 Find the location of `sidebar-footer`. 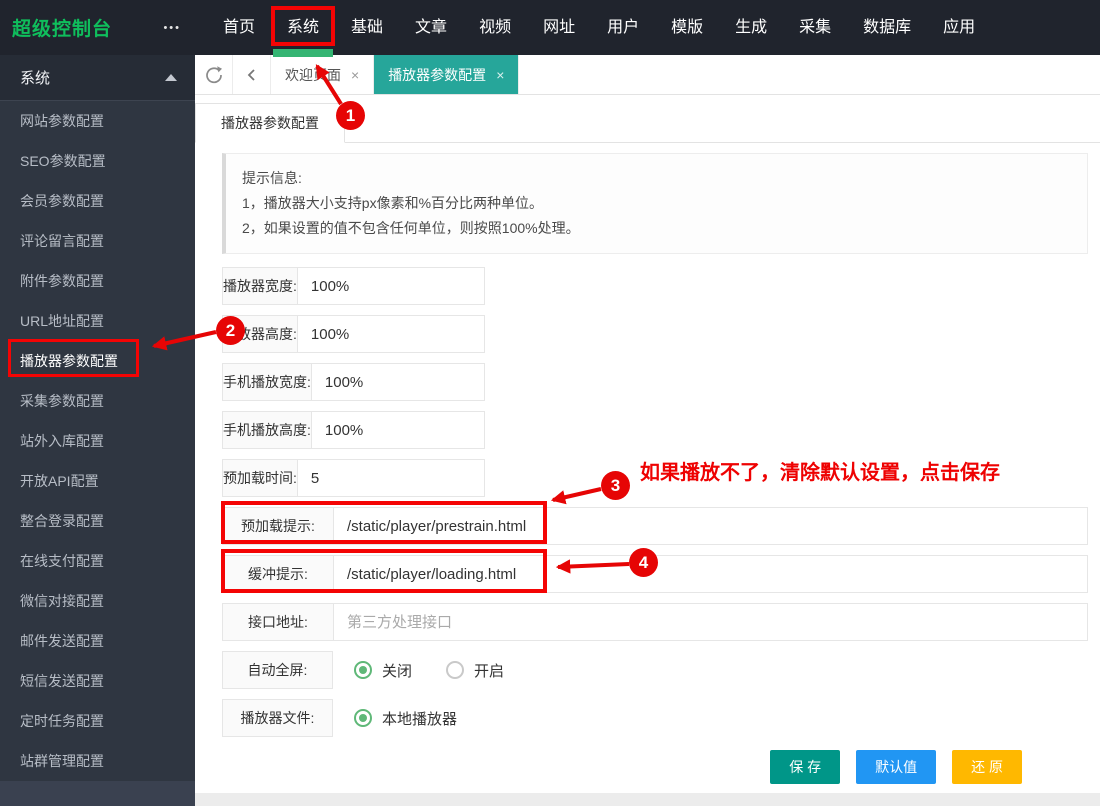

sidebar-footer is located at coordinates (97, 793).